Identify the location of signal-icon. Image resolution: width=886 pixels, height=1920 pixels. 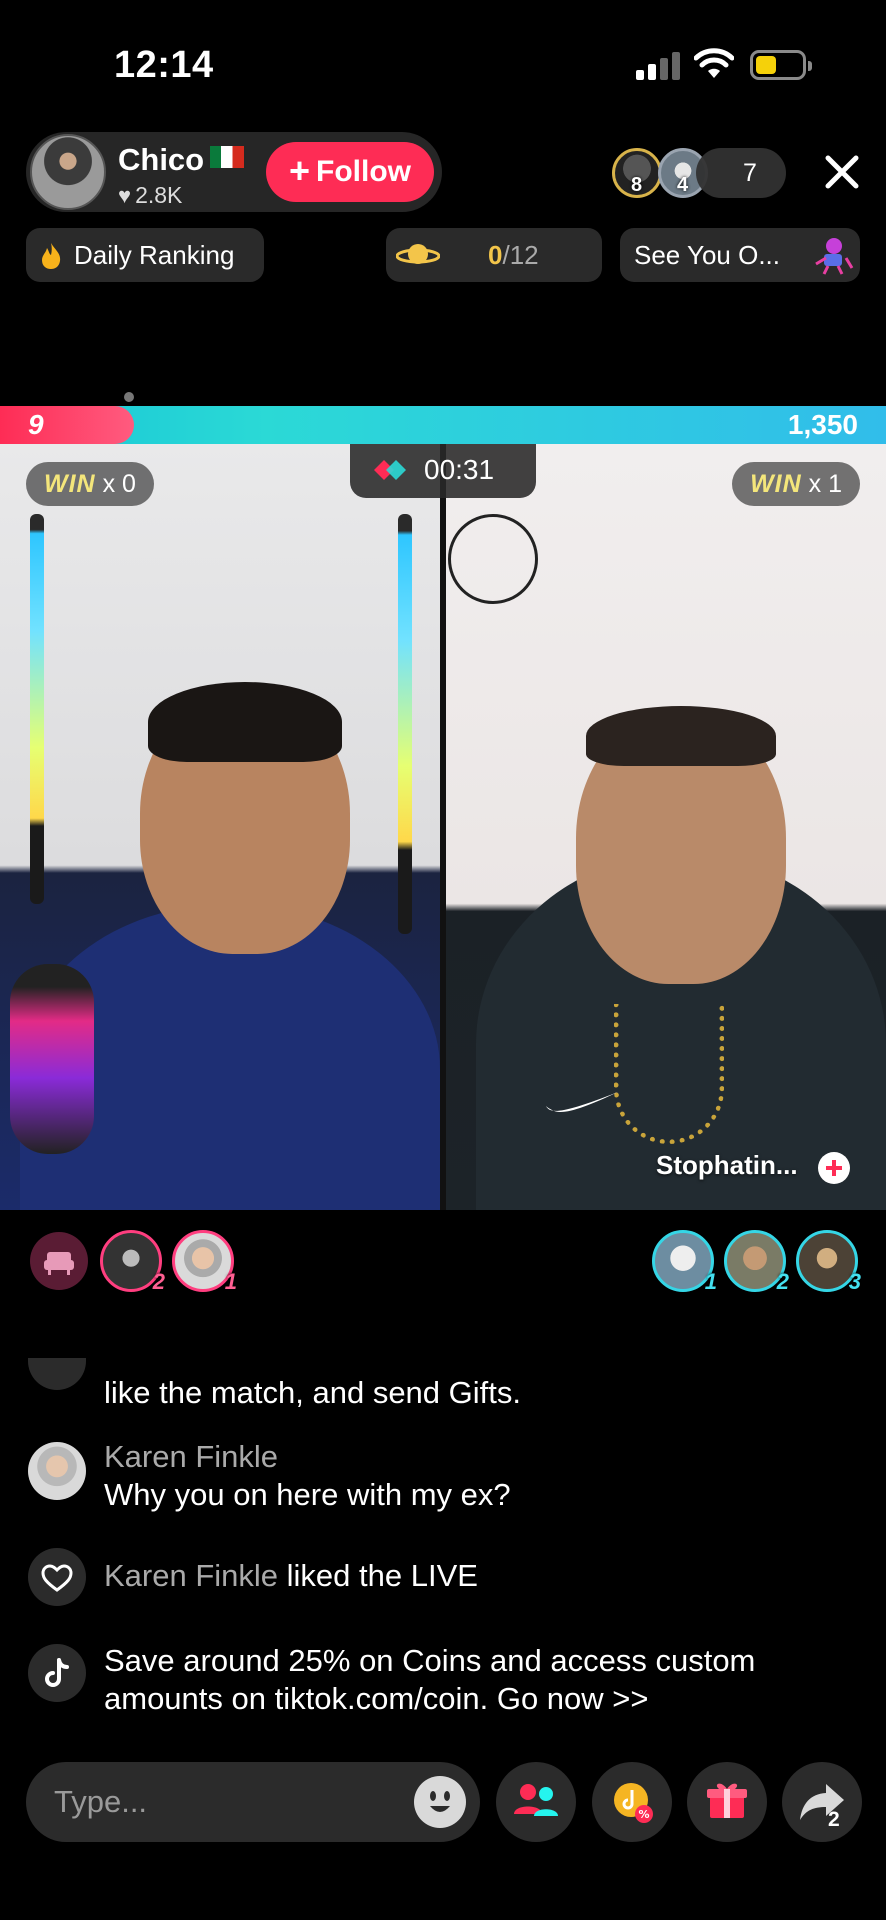
(659, 66).